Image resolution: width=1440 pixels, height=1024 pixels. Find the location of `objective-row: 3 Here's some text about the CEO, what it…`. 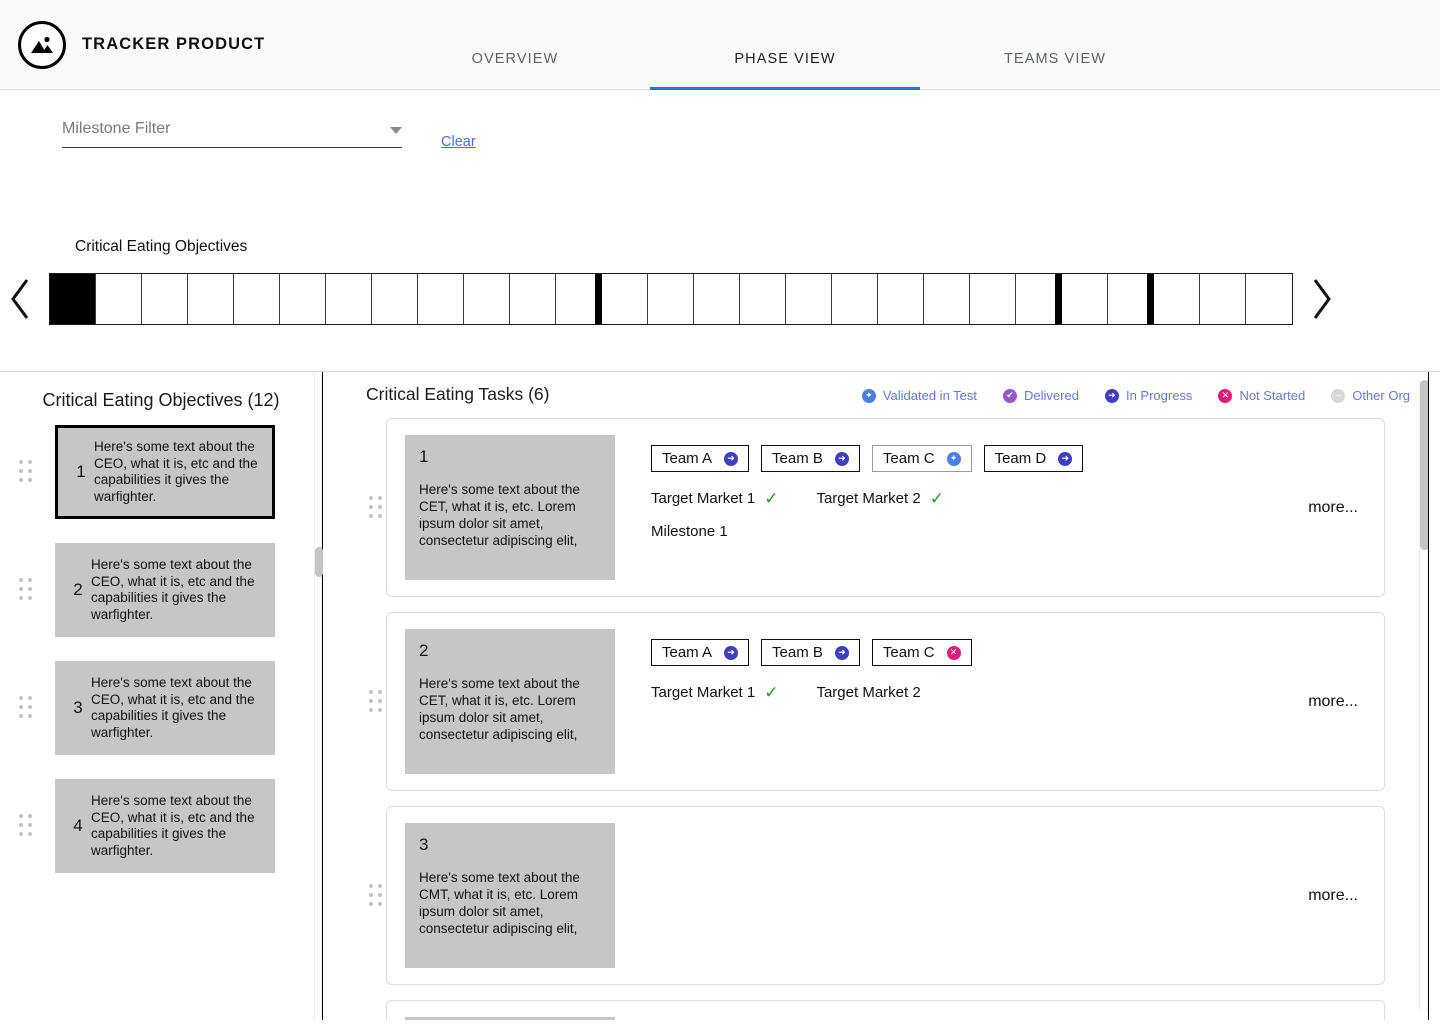

objective-row: 3 Here's some text about the CEO, what it… is located at coordinates (161, 708).